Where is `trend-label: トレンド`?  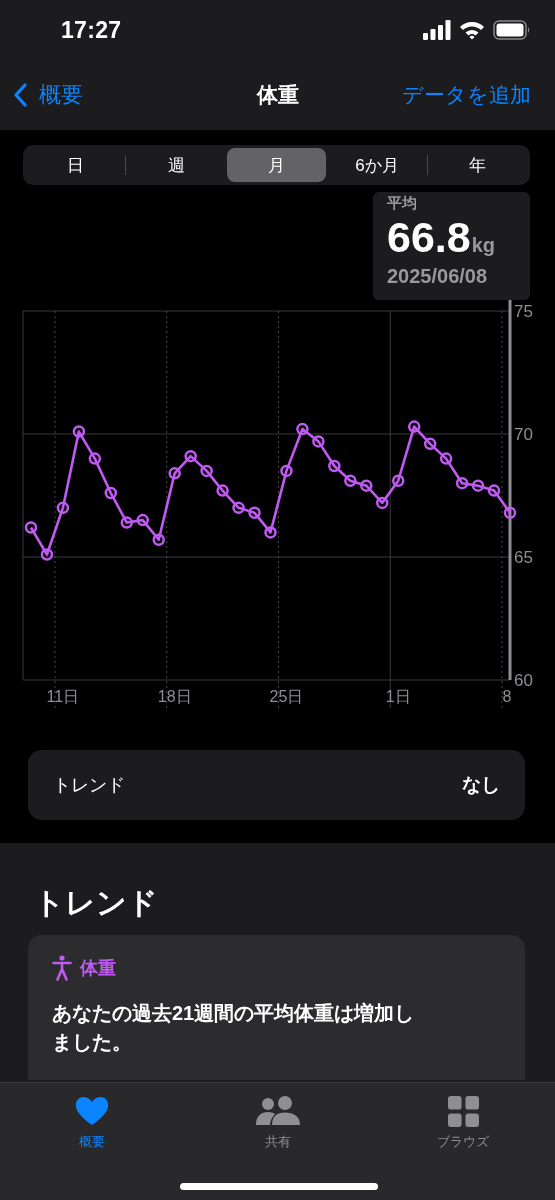
trend-label: トレンド is located at coordinates (89, 785).